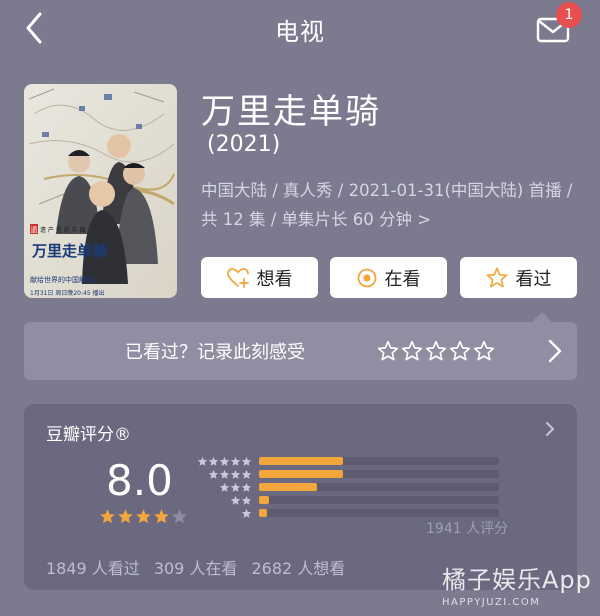  I want to click on meta-line-1: 中国大陆 / 真人秀 / 2021-01-31(中国大陆) 首播 /, so click(387, 190).